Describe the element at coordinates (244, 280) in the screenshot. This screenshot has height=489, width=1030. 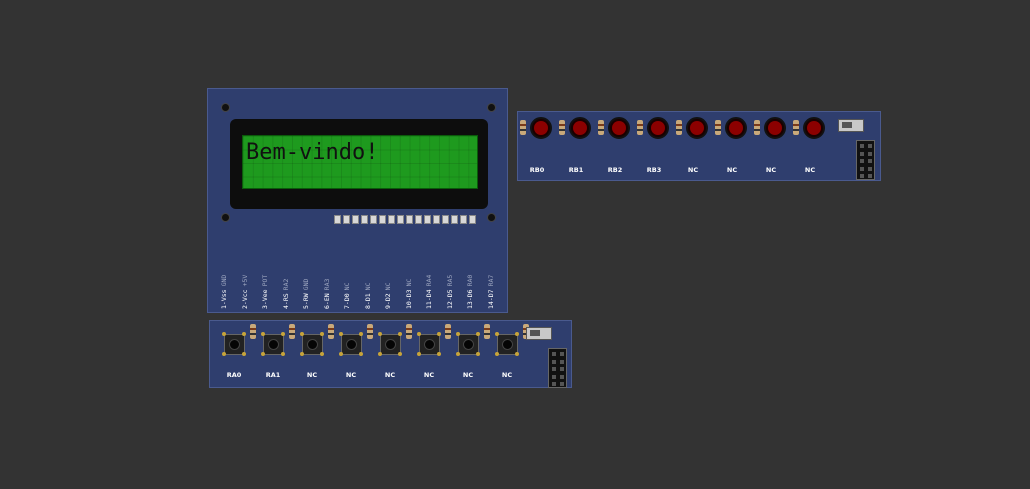
I see `pin-connection: +5V` at that location.